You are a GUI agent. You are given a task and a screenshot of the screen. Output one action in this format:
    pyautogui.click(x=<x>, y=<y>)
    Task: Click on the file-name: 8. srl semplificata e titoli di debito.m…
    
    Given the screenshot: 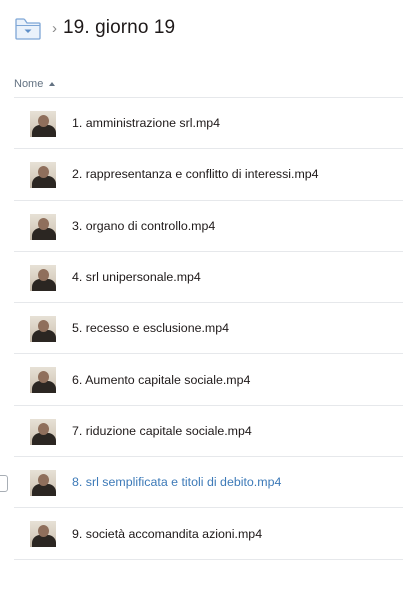 What is the action you would take?
    pyautogui.click(x=176, y=482)
    